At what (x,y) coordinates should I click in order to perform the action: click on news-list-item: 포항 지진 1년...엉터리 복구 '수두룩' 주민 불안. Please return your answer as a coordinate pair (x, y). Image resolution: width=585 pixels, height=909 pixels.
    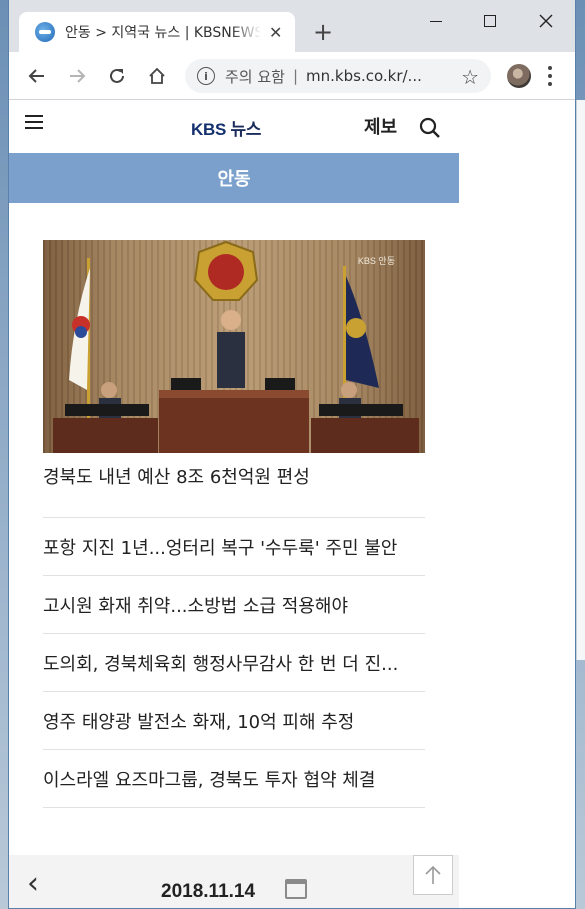
    Looking at the image, I should click on (234, 547).